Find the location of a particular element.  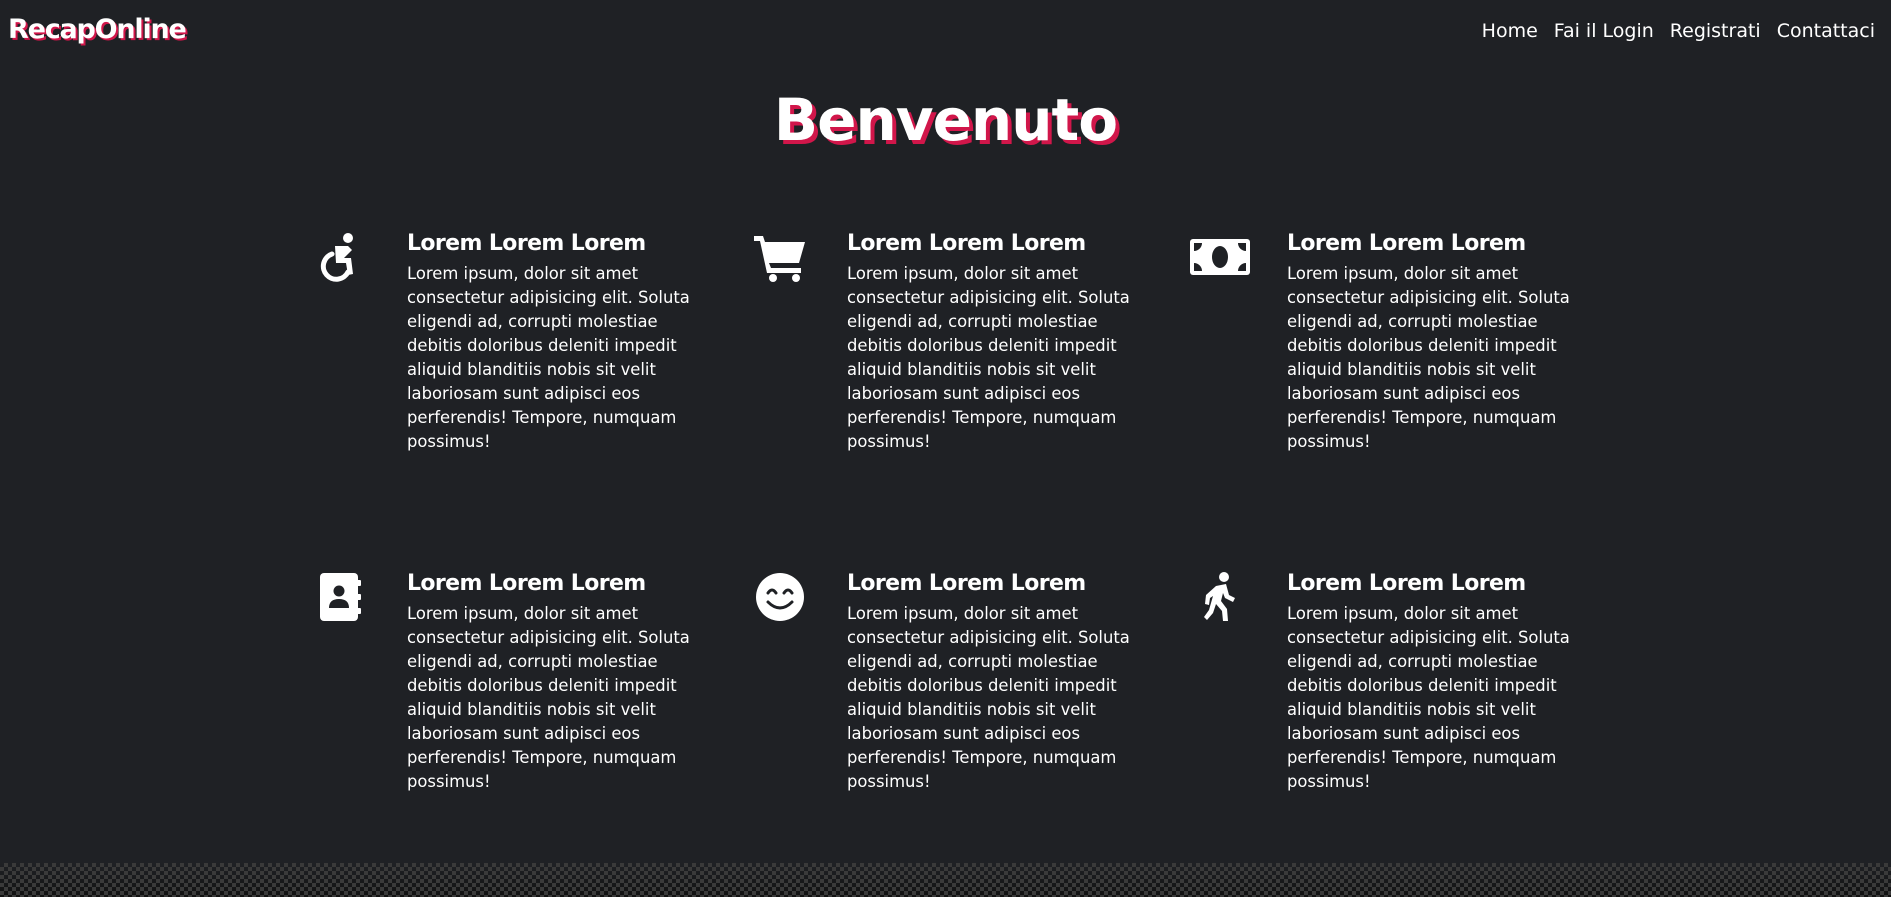

money-bill-icon is located at coordinates (1220, 257).